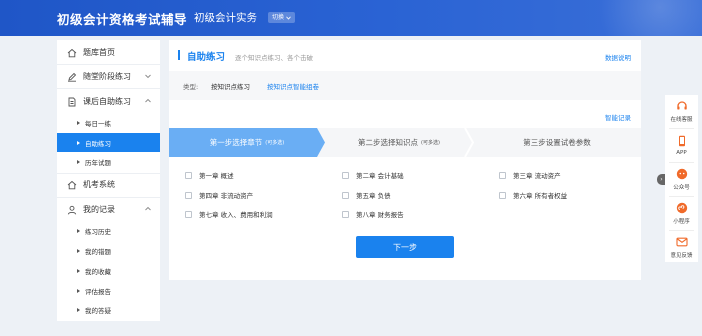 This screenshot has width=702, height=336. What do you see at coordinates (682, 208) in the screenshot?
I see `mini-program-icon` at bounding box center [682, 208].